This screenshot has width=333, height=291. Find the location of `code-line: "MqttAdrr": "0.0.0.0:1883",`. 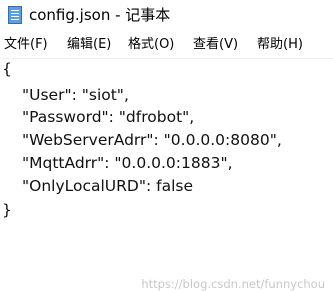

code-line: "MqttAdrr": "0.0.0.0:1883", is located at coordinates (127, 163).